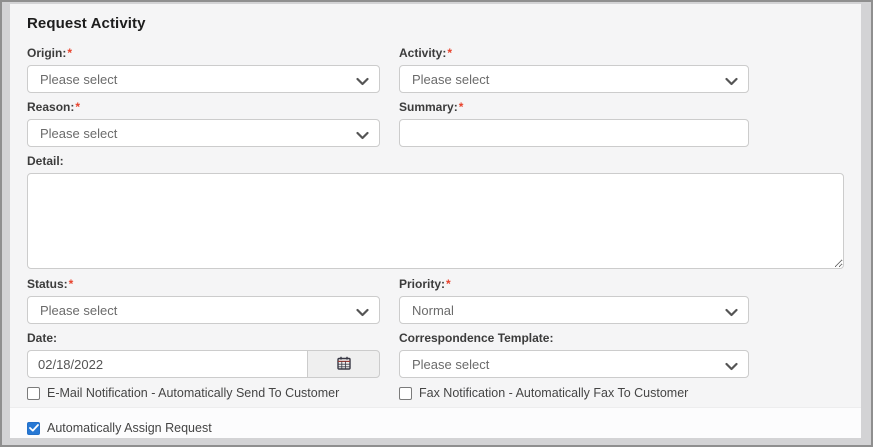  I want to click on activity-group: Activity:* Please select, so click(574, 69).